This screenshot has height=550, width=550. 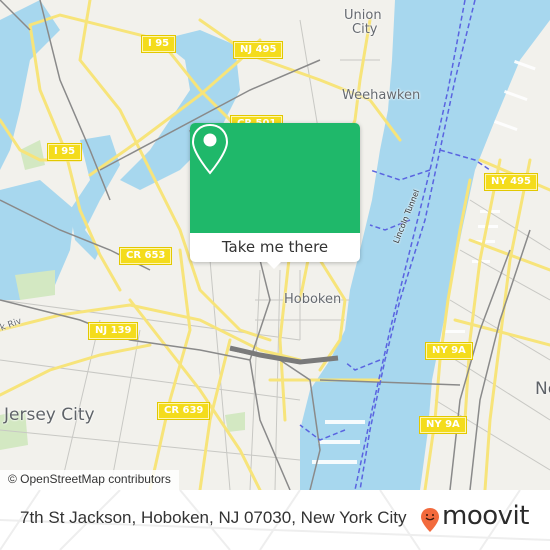 What do you see at coordinates (275, 247) in the screenshot?
I see `take-me-there-button: Take me there` at bounding box center [275, 247].